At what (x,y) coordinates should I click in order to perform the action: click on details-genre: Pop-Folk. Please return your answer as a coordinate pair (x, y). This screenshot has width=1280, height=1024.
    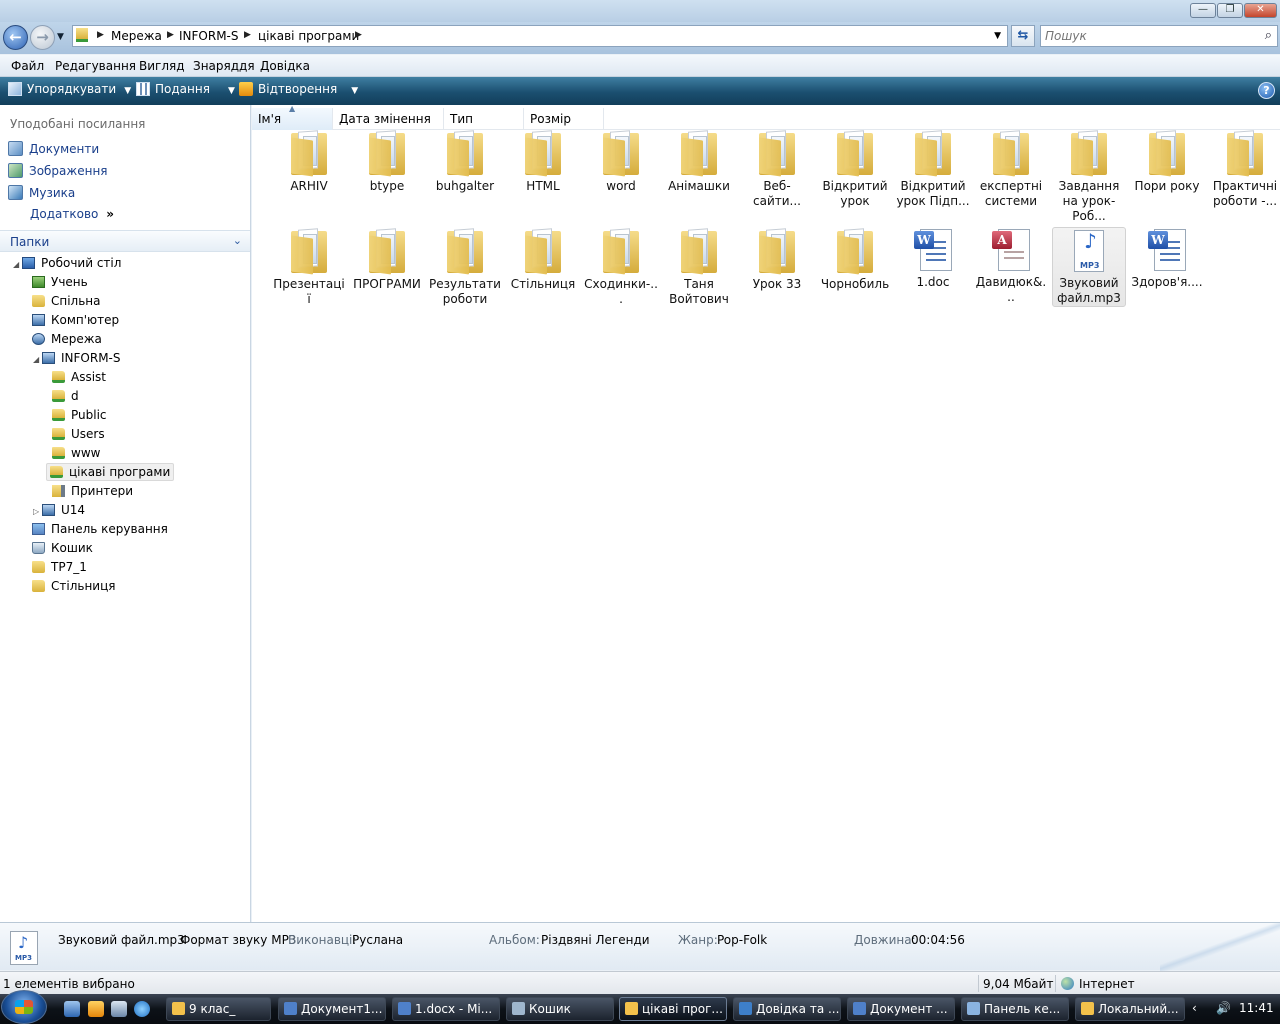
    Looking at the image, I should click on (742, 940).